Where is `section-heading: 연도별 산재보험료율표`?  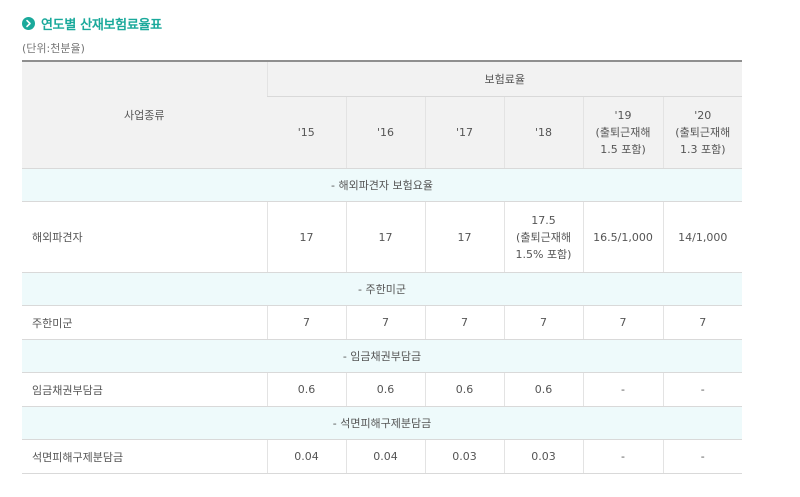 section-heading: 연도별 산재보험료율표 is located at coordinates (92, 23).